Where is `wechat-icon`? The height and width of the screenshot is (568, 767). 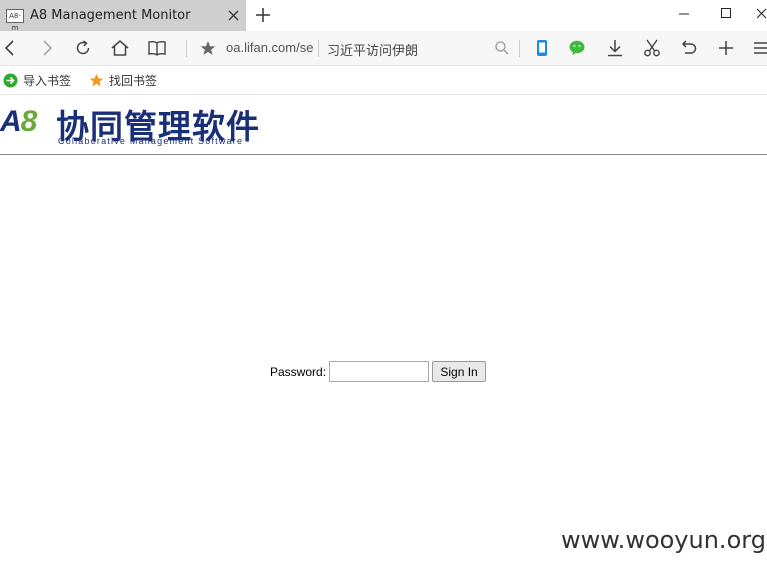 wechat-icon is located at coordinates (578, 48).